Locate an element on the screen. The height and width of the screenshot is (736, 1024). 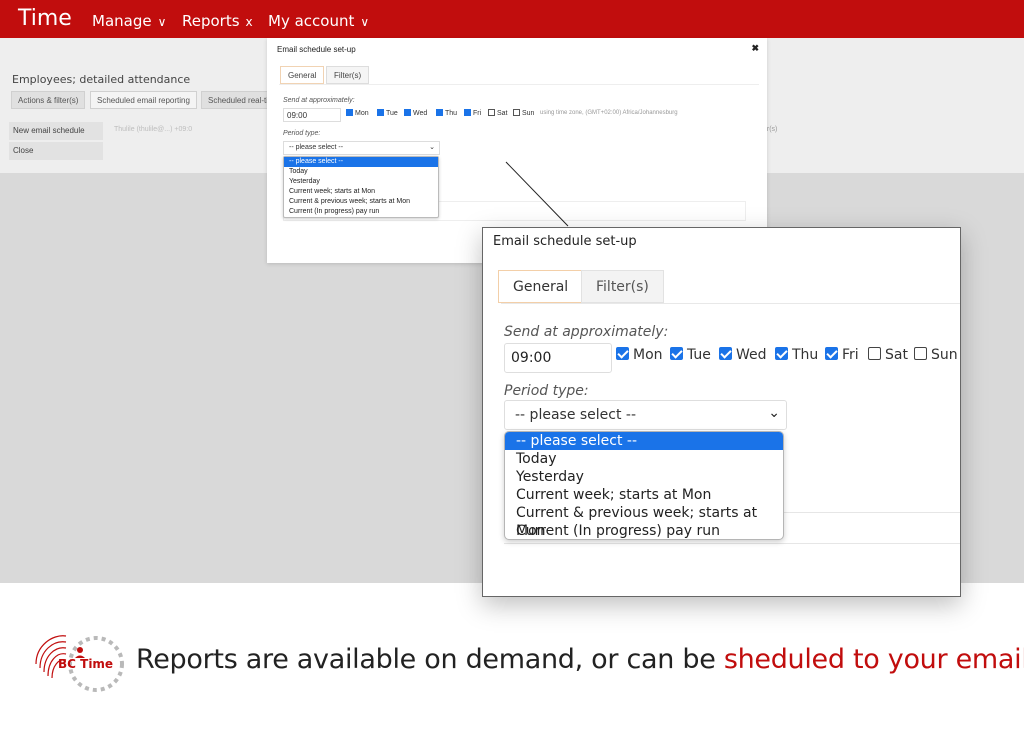
top-nav-bar: Time Manage ∨ Reports x My account ∨ is located at coordinates (512, 19).